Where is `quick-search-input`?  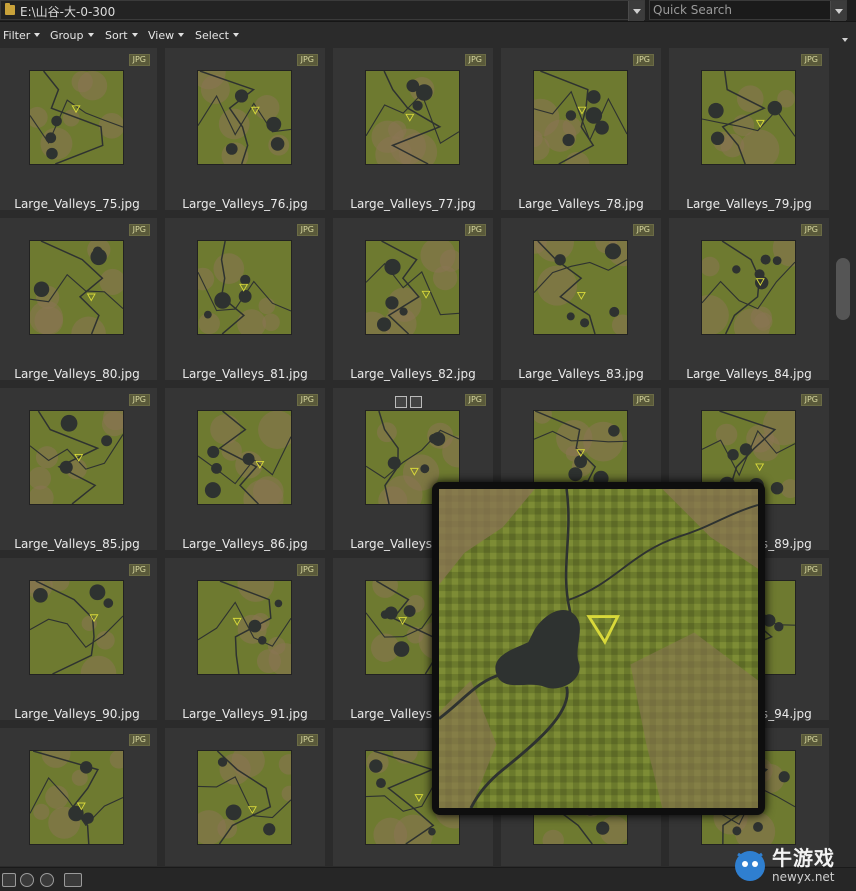 quick-search-input is located at coordinates (740, 10).